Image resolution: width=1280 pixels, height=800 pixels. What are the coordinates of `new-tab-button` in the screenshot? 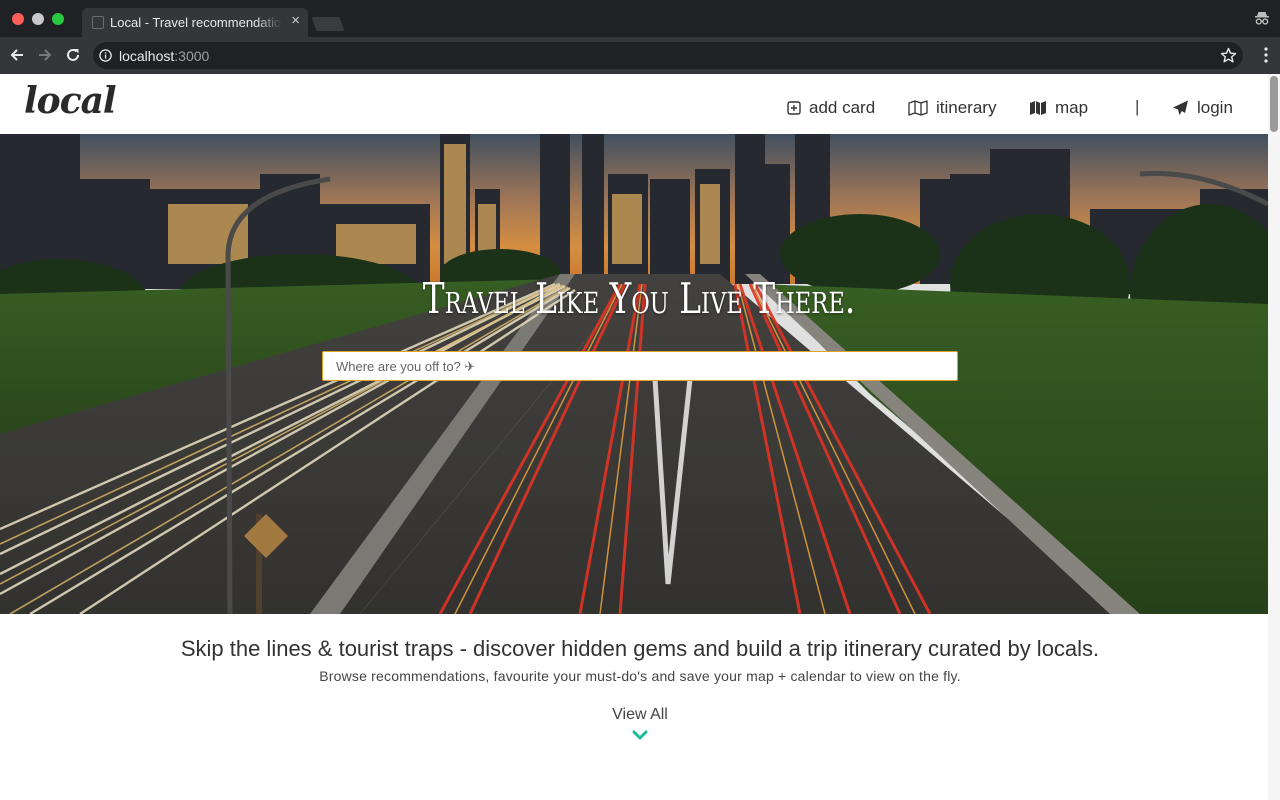 It's located at (328, 24).